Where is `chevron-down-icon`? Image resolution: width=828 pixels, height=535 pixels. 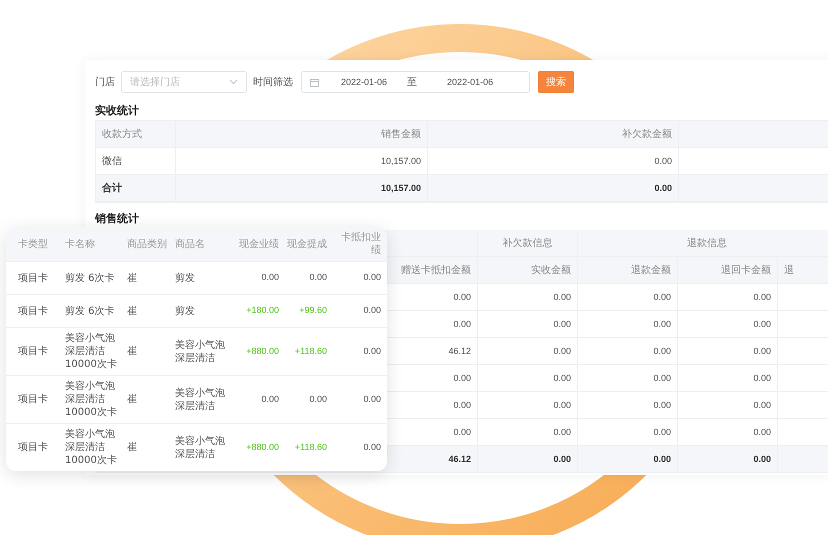 chevron-down-icon is located at coordinates (233, 82).